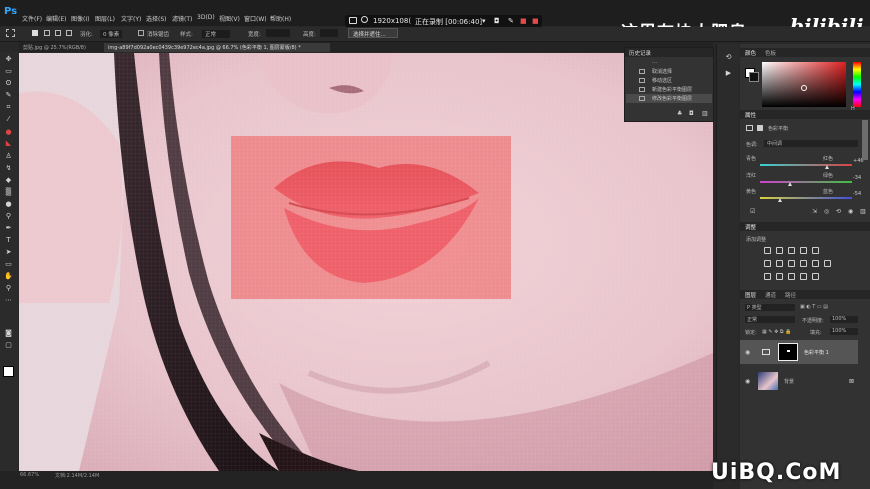 Image resolution: width=870 pixels, height=489 pixels. I want to click on black-white-icon, so click(791, 263).